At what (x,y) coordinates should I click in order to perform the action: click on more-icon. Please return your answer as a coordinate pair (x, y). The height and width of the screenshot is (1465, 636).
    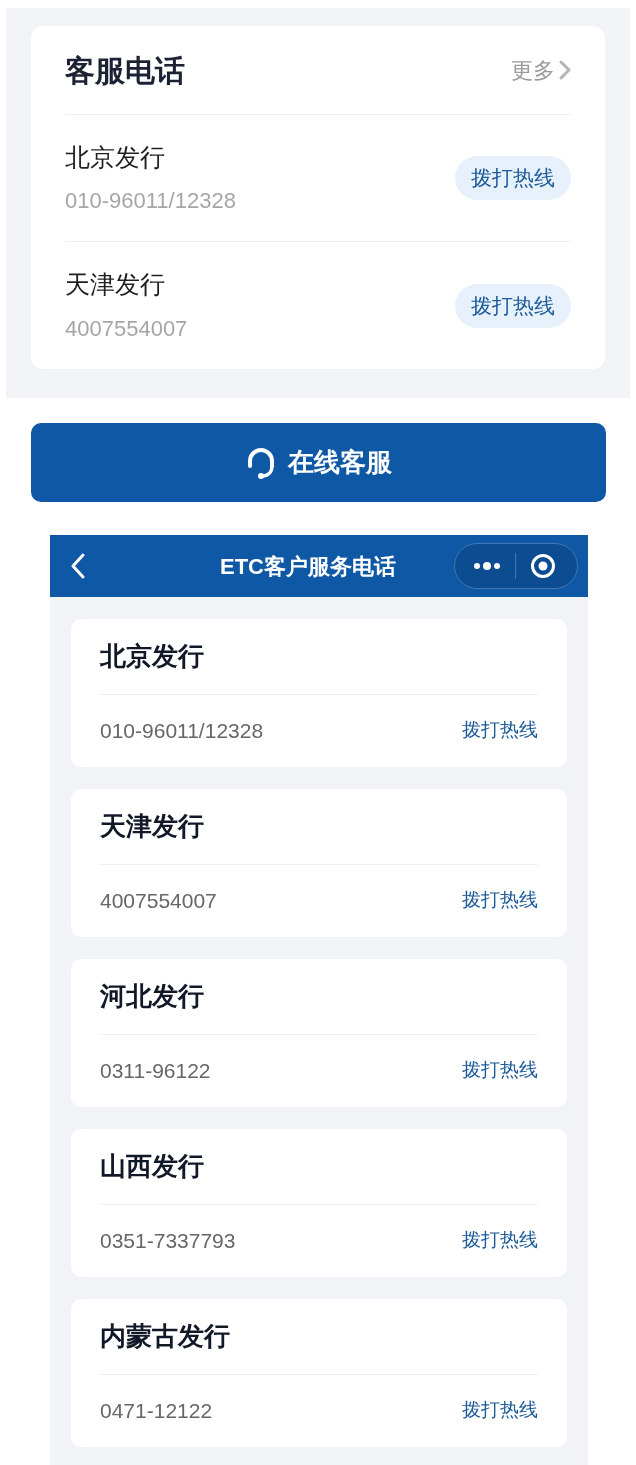
    Looking at the image, I should click on (487, 566).